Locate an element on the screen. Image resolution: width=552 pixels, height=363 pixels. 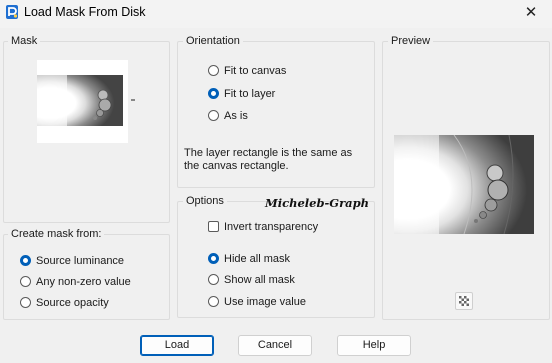
fit-to-layer-radio is located at coordinates (213, 93).